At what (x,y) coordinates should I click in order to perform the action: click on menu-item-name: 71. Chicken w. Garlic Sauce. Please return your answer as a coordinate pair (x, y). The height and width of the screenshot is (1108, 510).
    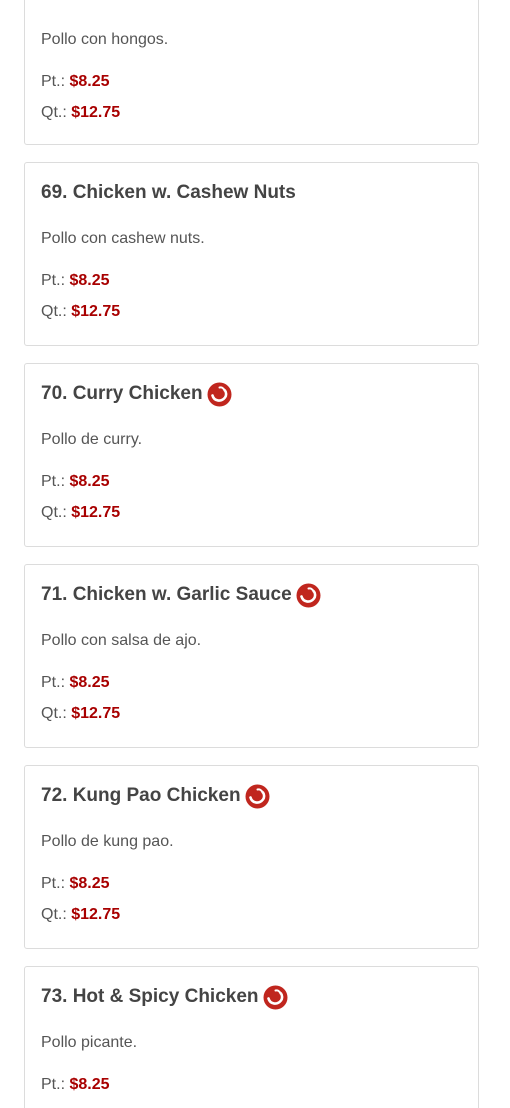
    Looking at the image, I should click on (166, 594).